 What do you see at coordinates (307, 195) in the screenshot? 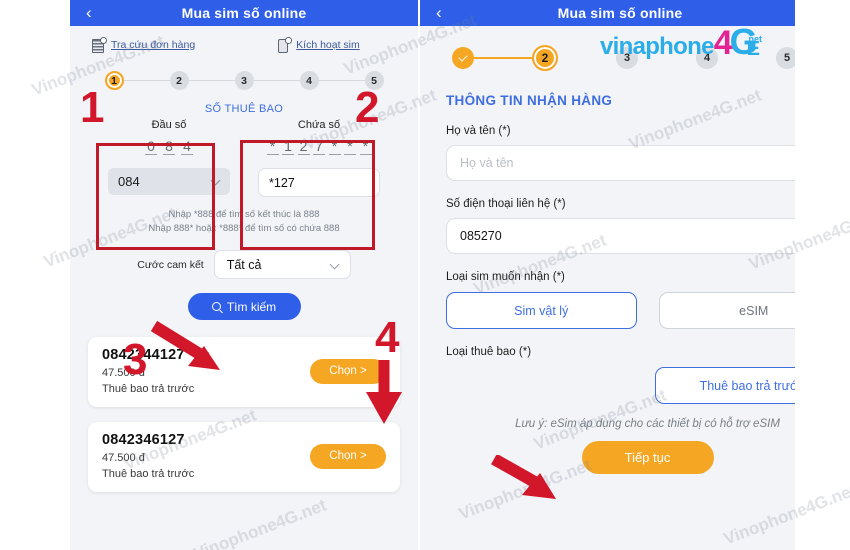
I see `red-highlight-box-contains` at bounding box center [307, 195].